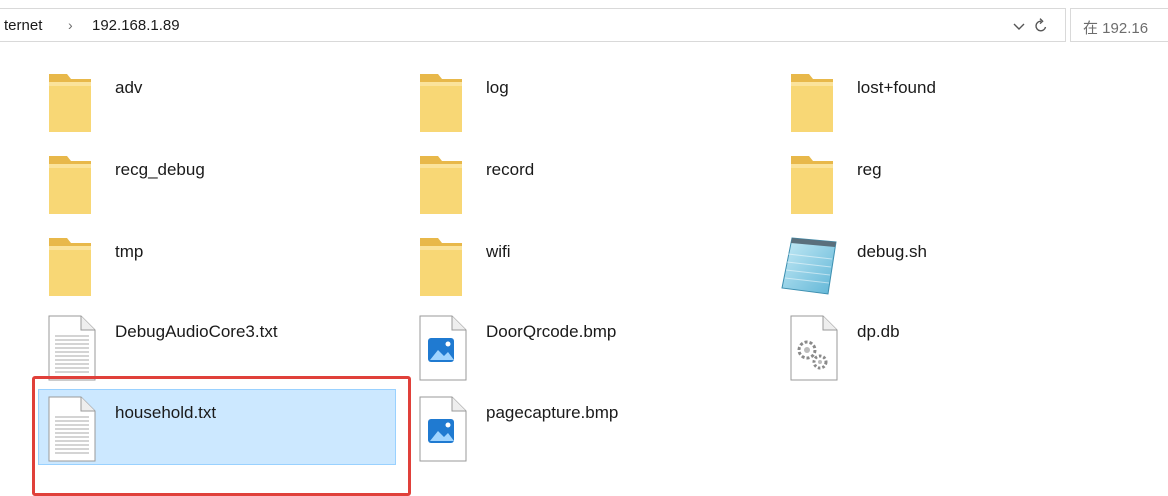 This screenshot has height=496, width=1168. What do you see at coordinates (221, 436) in the screenshot?
I see `annotation-highlight-box` at bounding box center [221, 436].